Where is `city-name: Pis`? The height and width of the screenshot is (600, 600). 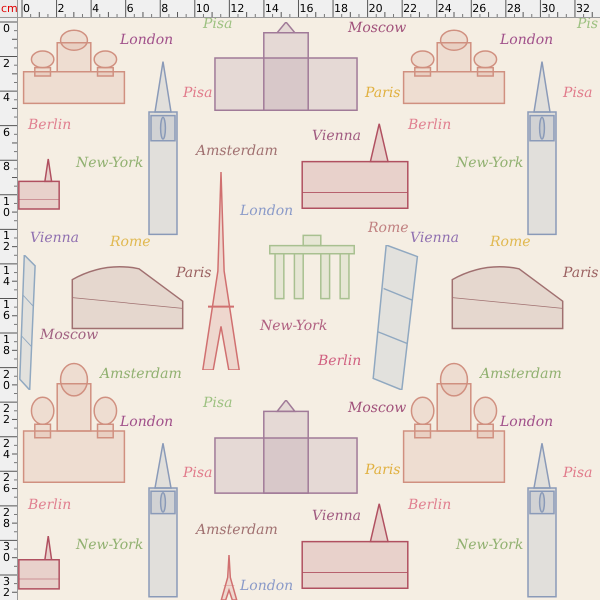
city-name: Pis is located at coordinates (587, 25).